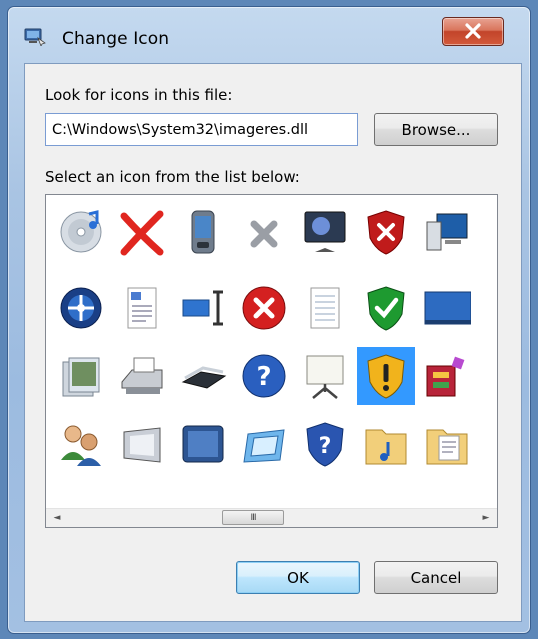 The height and width of the screenshot is (639, 538). I want to click on projector-screen-icon, so click(325, 376).